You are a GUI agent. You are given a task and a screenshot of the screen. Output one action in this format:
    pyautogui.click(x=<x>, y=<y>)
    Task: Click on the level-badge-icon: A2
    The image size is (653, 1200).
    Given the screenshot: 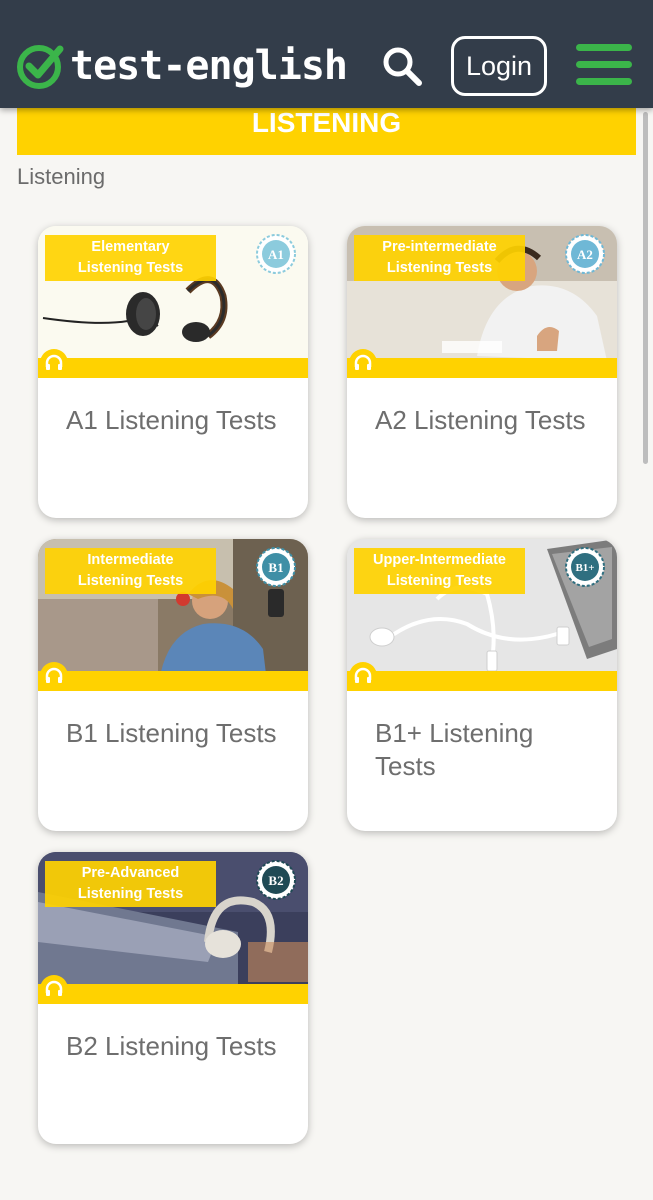 What is the action you would take?
    pyautogui.click(x=585, y=254)
    